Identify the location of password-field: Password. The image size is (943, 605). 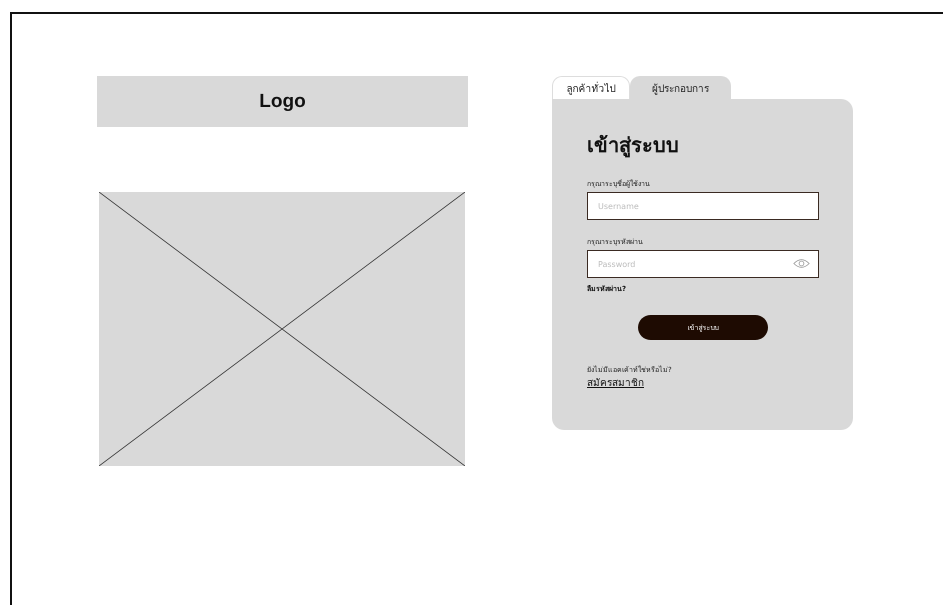
(703, 264).